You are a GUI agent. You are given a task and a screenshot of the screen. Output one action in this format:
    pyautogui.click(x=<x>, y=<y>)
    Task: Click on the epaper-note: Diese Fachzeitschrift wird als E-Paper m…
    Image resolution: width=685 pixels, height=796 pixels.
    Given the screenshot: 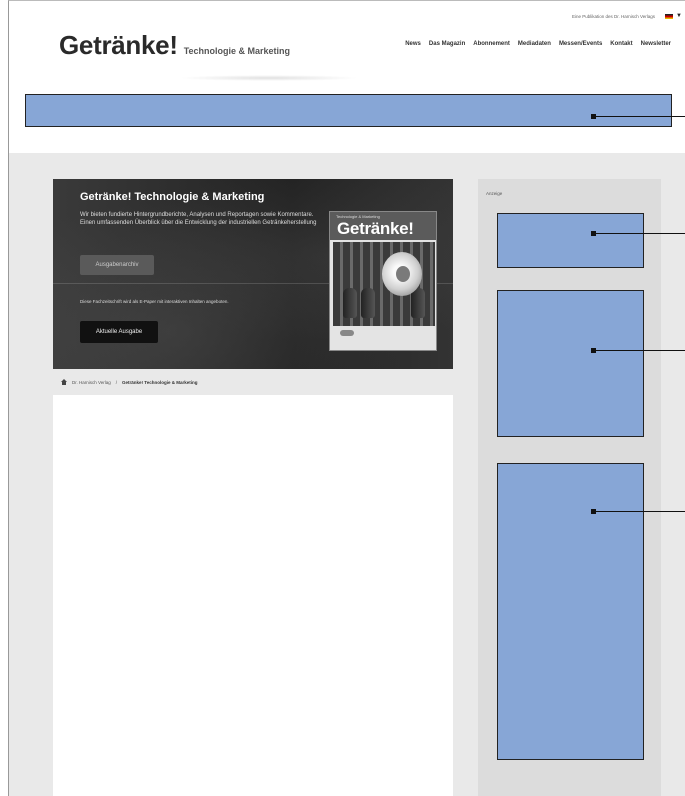 What is the action you would take?
    pyautogui.click(x=154, y=301)
    